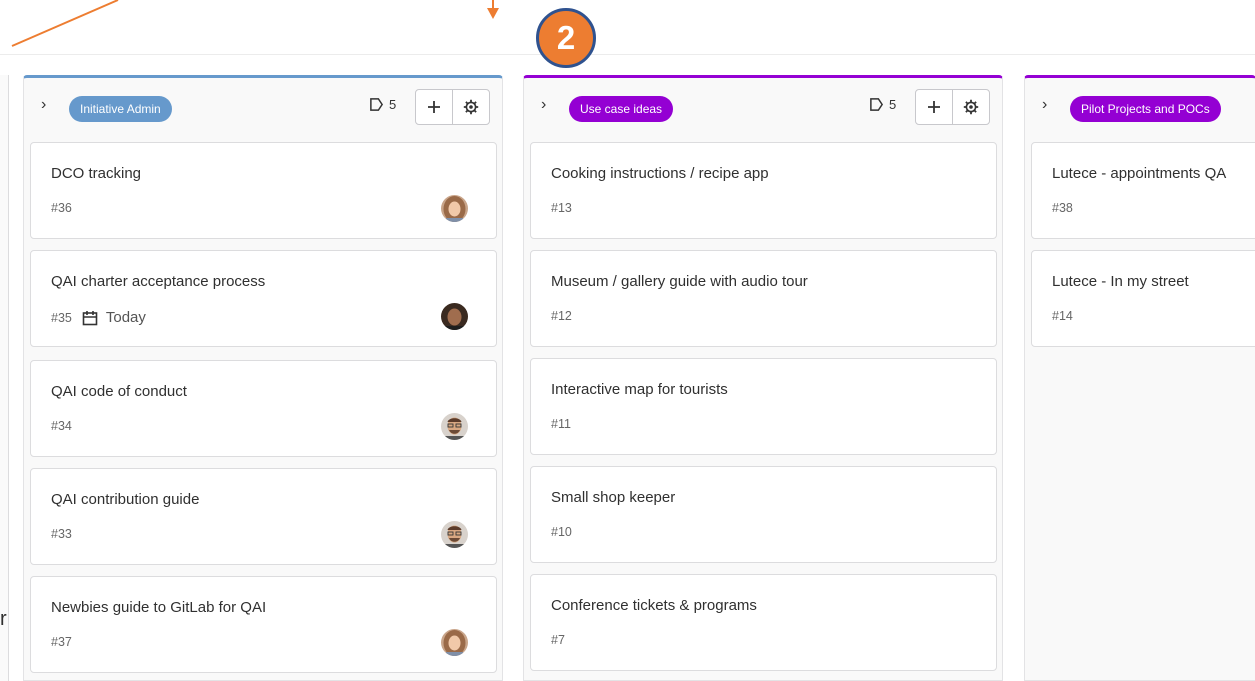  I want to click on issue-reference: #11, so click(561, 424).